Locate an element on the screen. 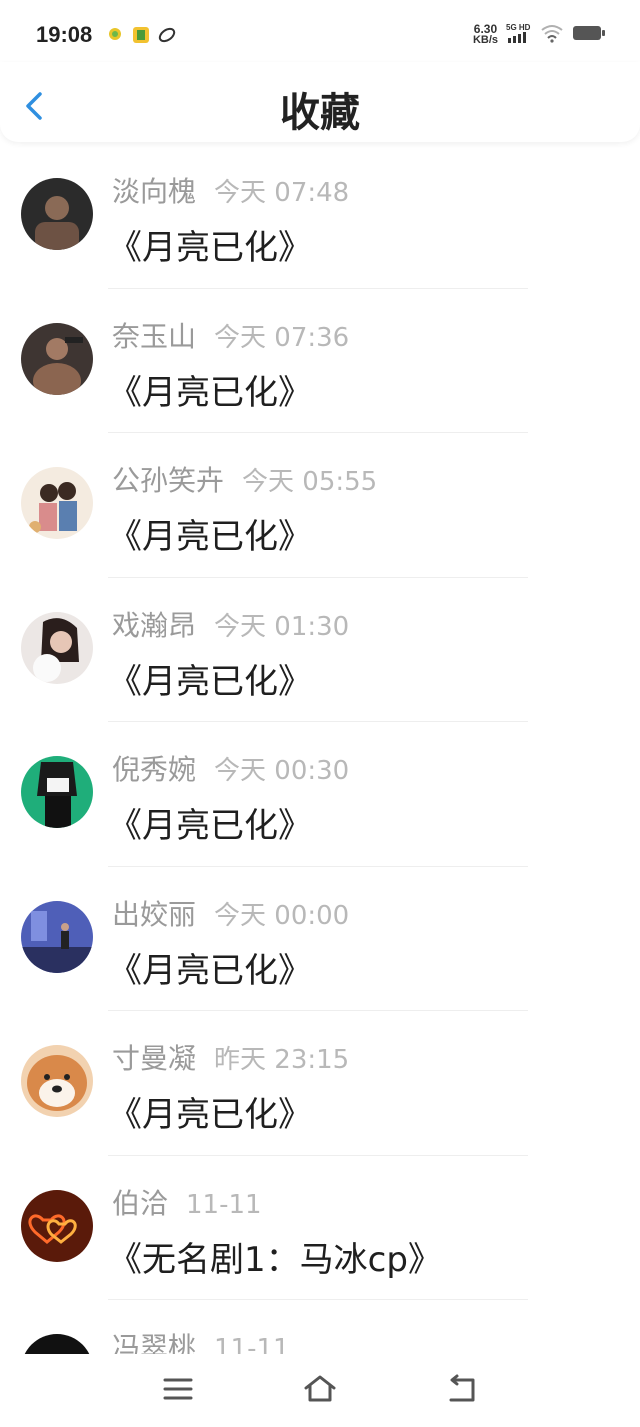 The width and height of the screenshot is (640, 1427). user-name: 冯翠桃 is located at coordinates (154, 1342).